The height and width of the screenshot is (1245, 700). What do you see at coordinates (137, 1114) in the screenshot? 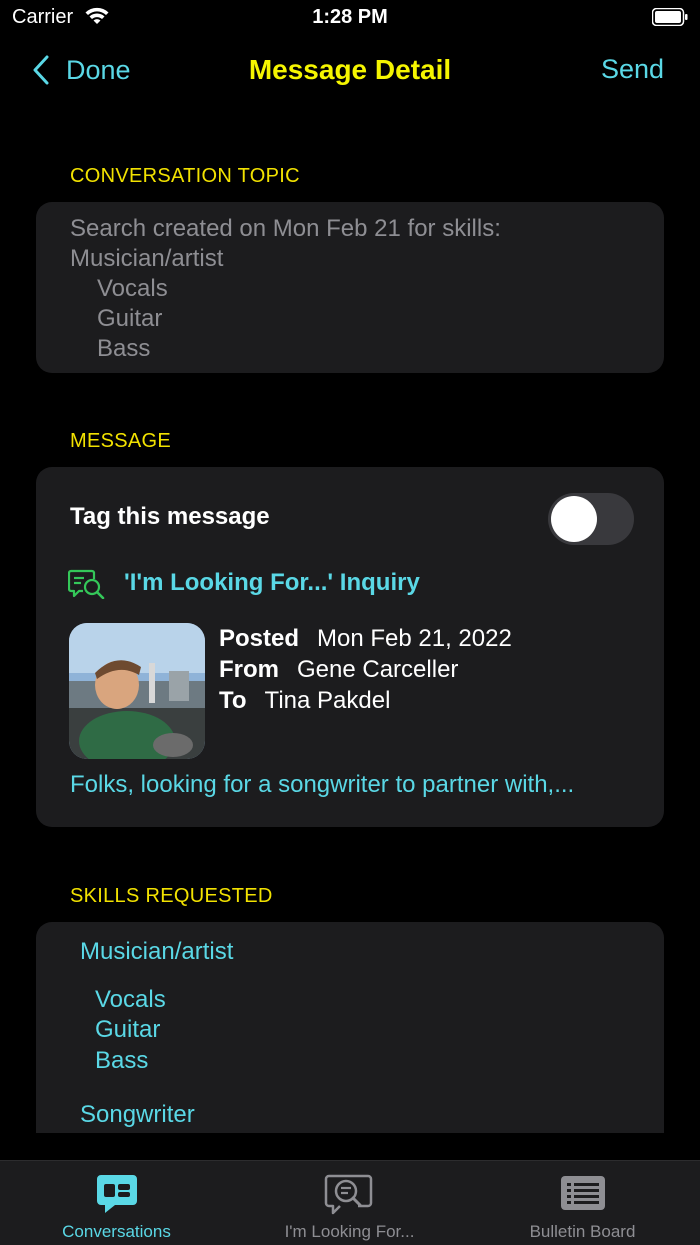
I see `skill-group-songwriter: Songwriter` at bounding box center [137, 1114].